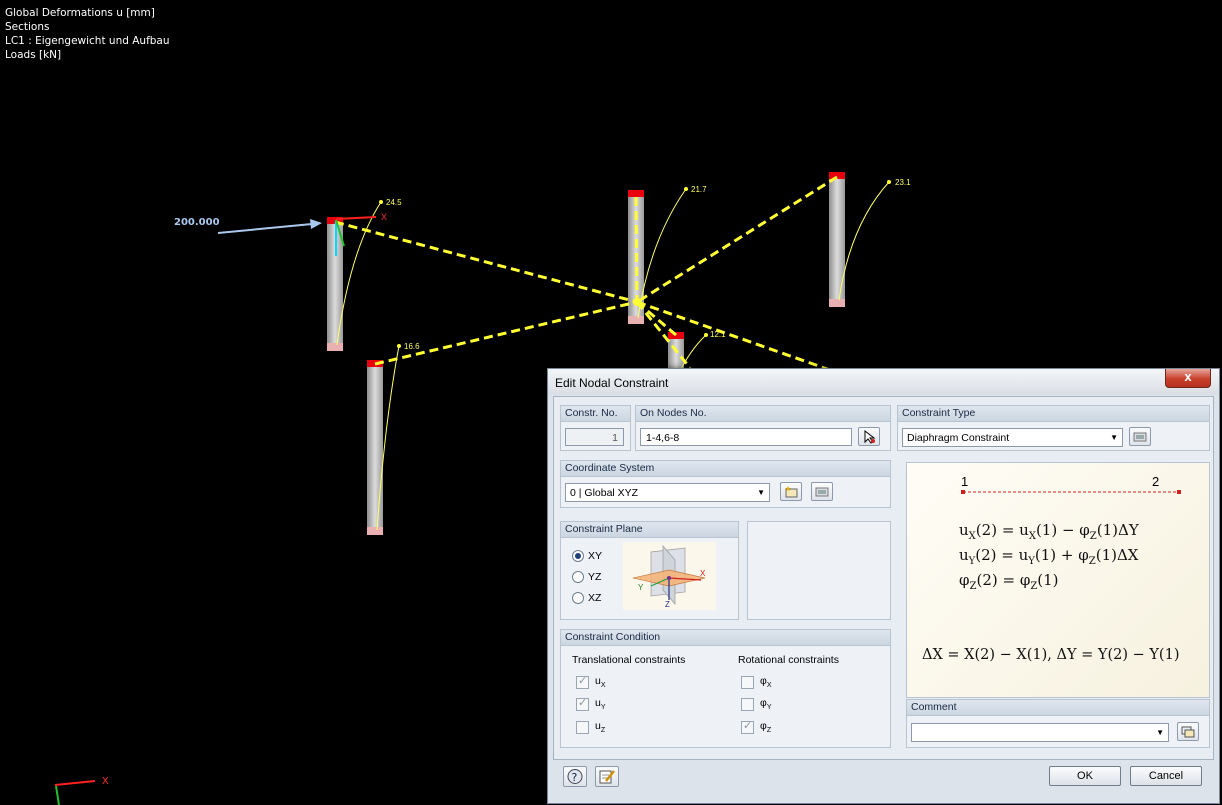 Image resolution: width=1222 pixels, height=805 pixels. Describe the element at coordinates (1040, 732) in the screenshot. I see `comment-input: ▼` at that location.